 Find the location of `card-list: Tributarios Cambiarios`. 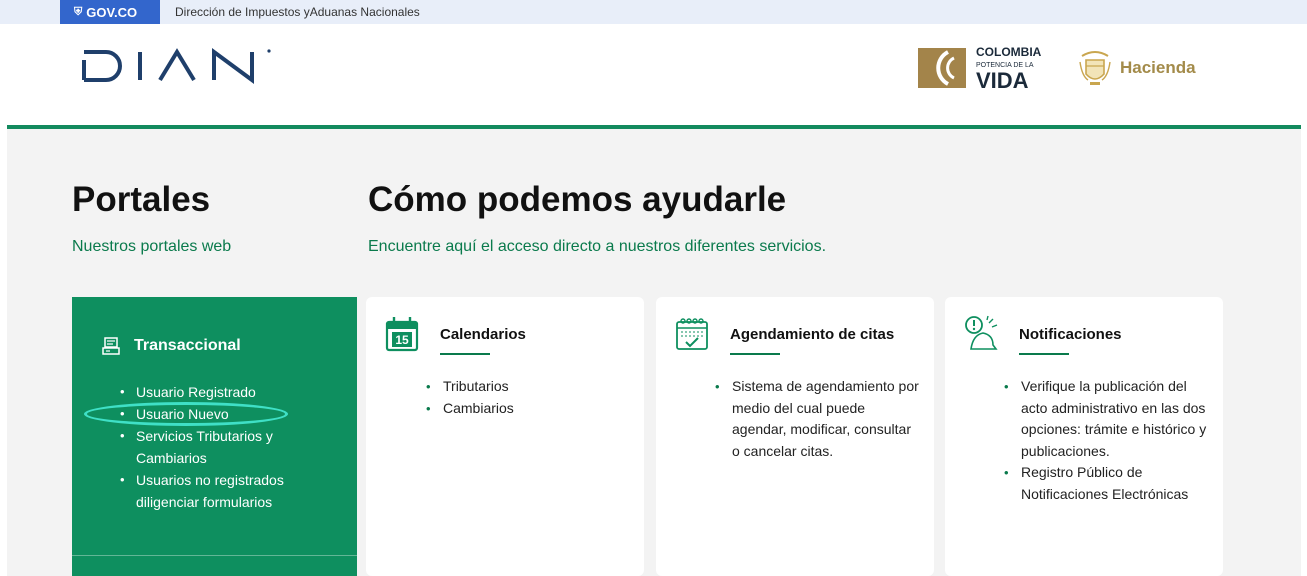

card-list: Tributarios Cambiarios is located at coordinates (526, 397).